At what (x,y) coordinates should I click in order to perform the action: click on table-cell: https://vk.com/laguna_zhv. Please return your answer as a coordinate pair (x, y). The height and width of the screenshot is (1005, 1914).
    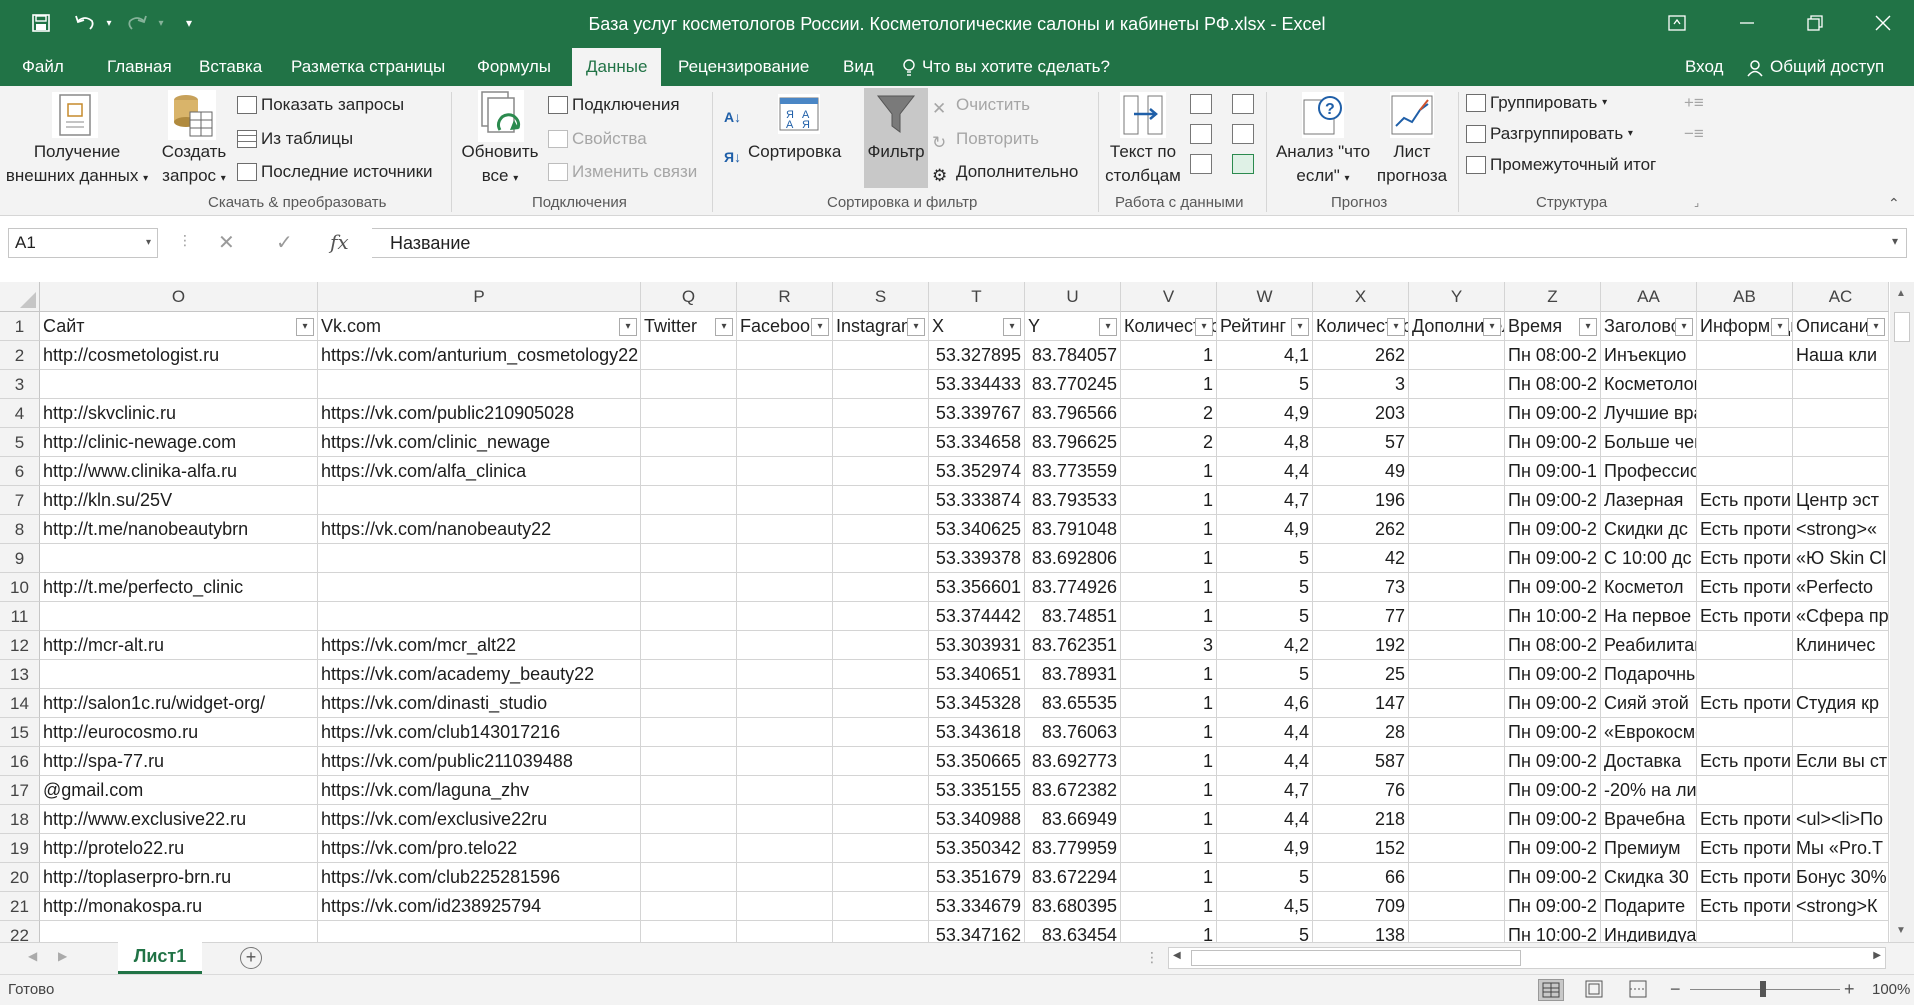
    Looking at the image, I should click on (479, 790).